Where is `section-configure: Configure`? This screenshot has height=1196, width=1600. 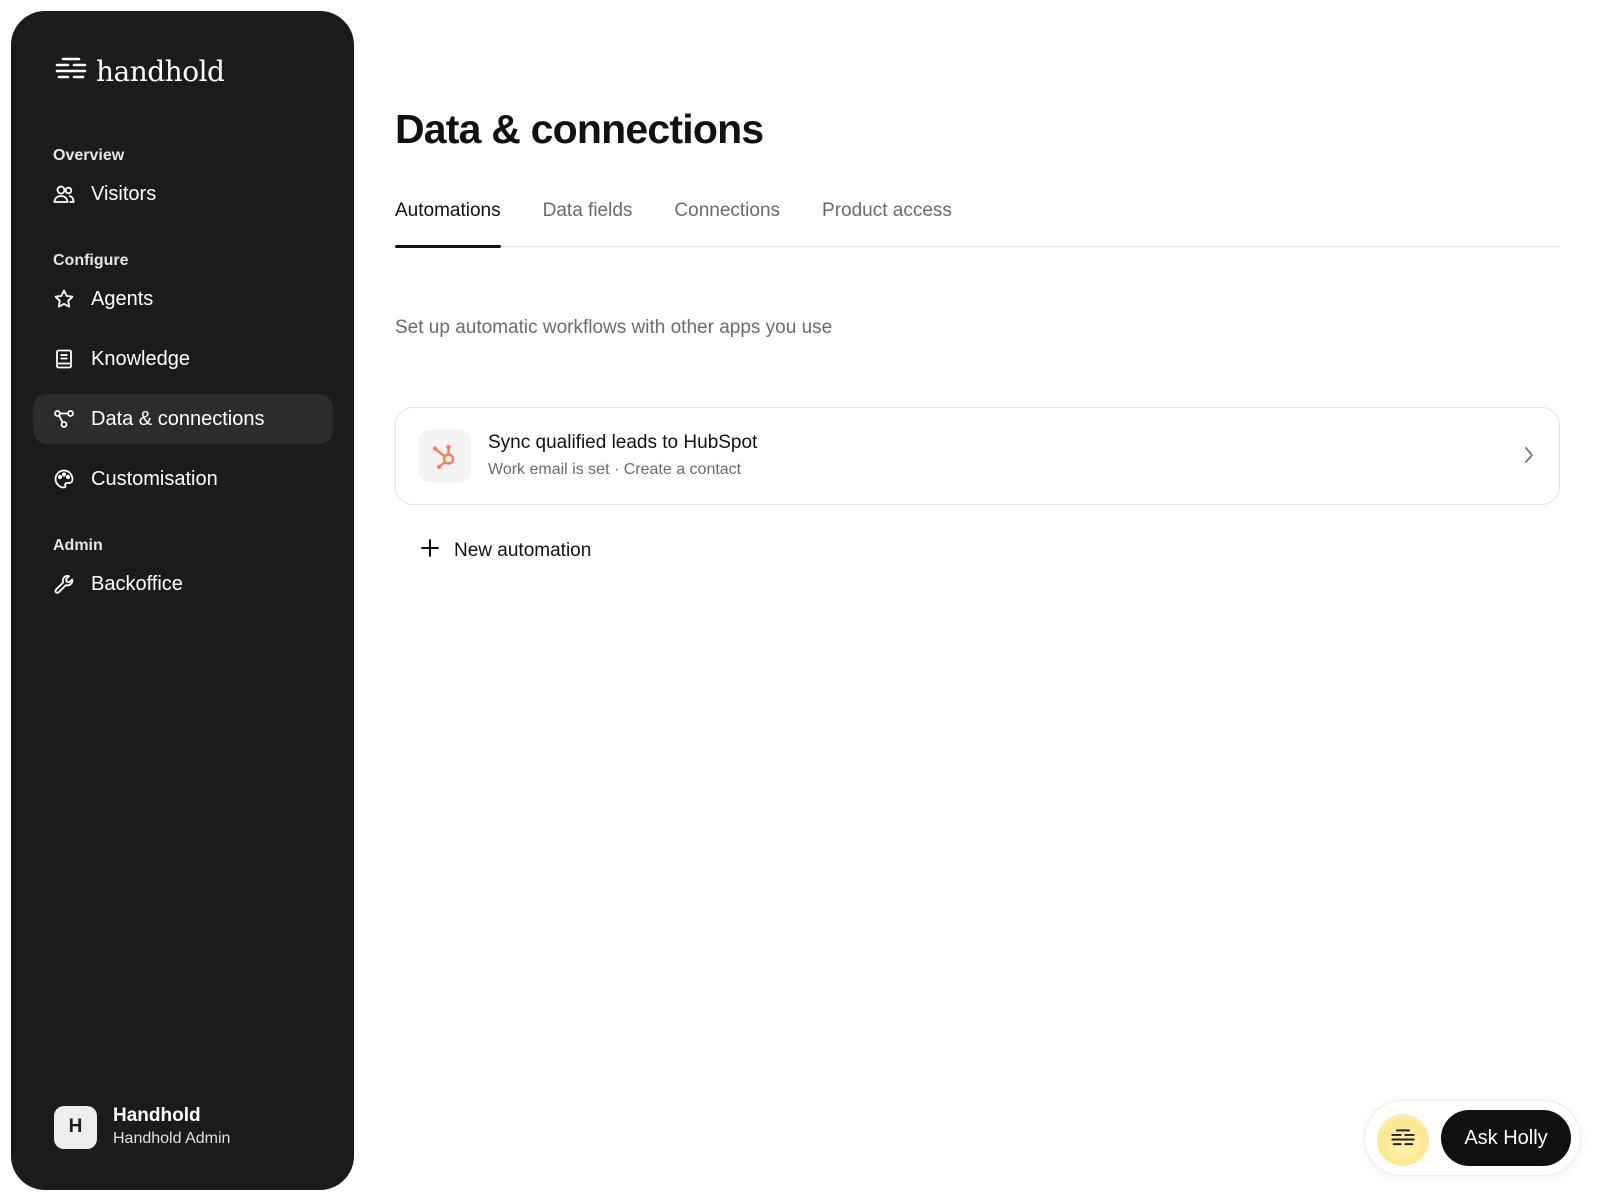
section-configure: Configure is located at coordinates (91, 260).